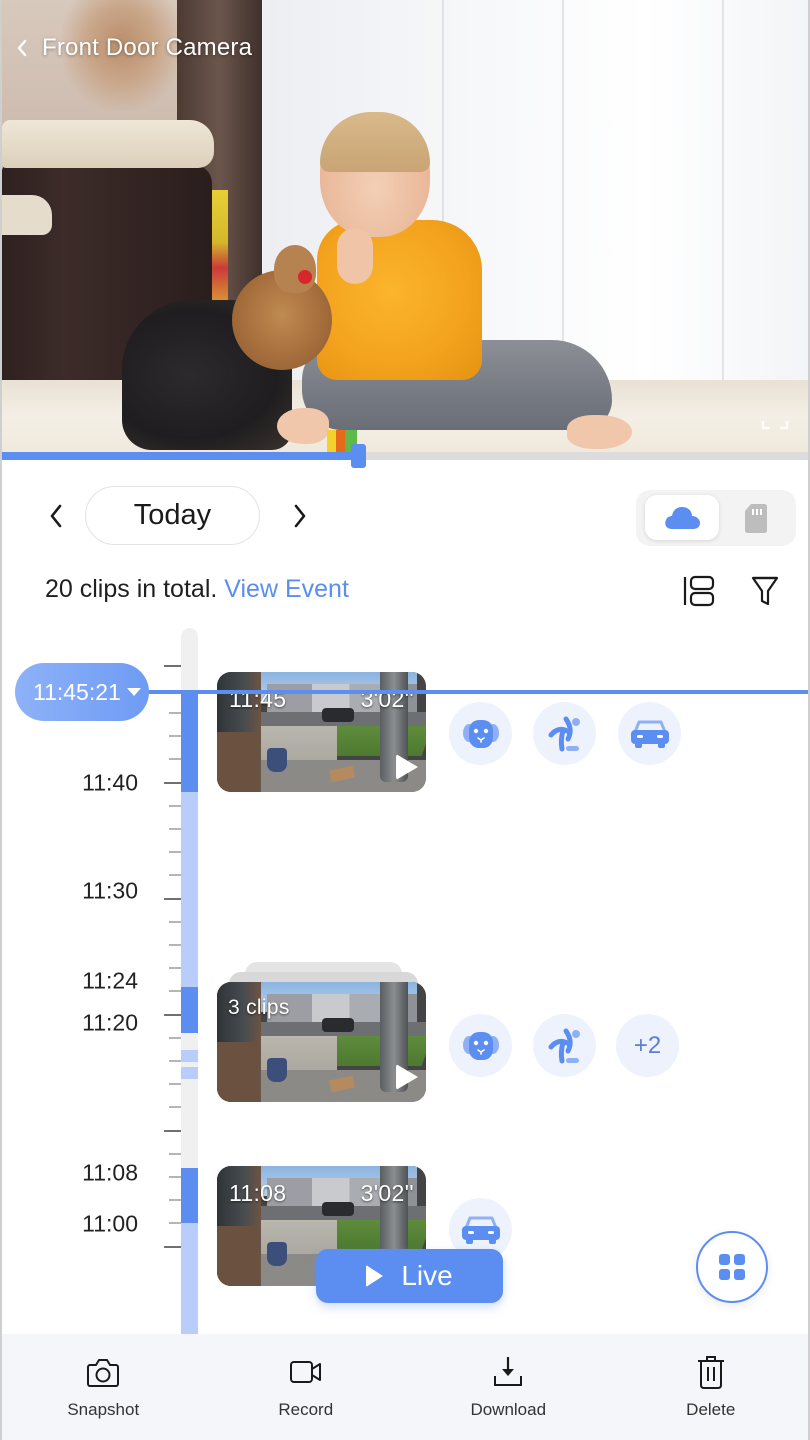 Image resolution: width=810 pixels, height=1440 pixels. Describe the element at coordinates (110, 1172) in the screenshot. I see `timeline-time-label: 11:08` at that location.